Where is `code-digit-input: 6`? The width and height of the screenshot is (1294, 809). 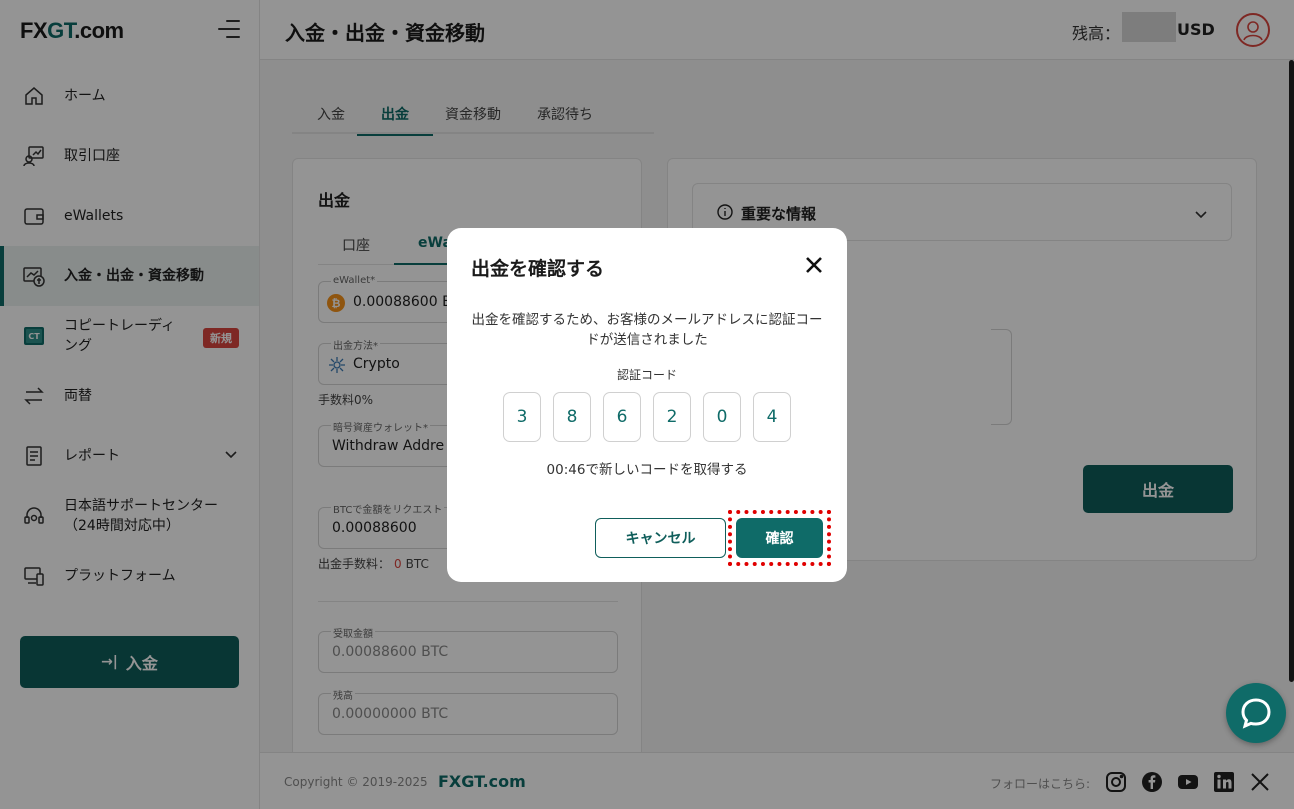
code-digit-input: 6 is located at coordinates (622, 417).